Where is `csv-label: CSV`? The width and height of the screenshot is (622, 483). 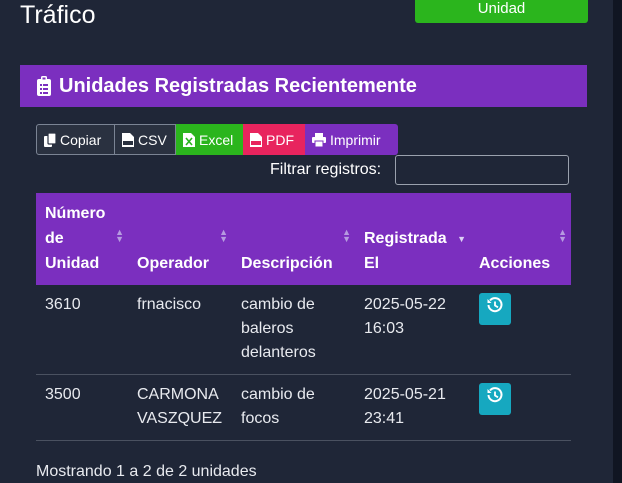 csv-label: CSV is located at coordinates (152, 139).